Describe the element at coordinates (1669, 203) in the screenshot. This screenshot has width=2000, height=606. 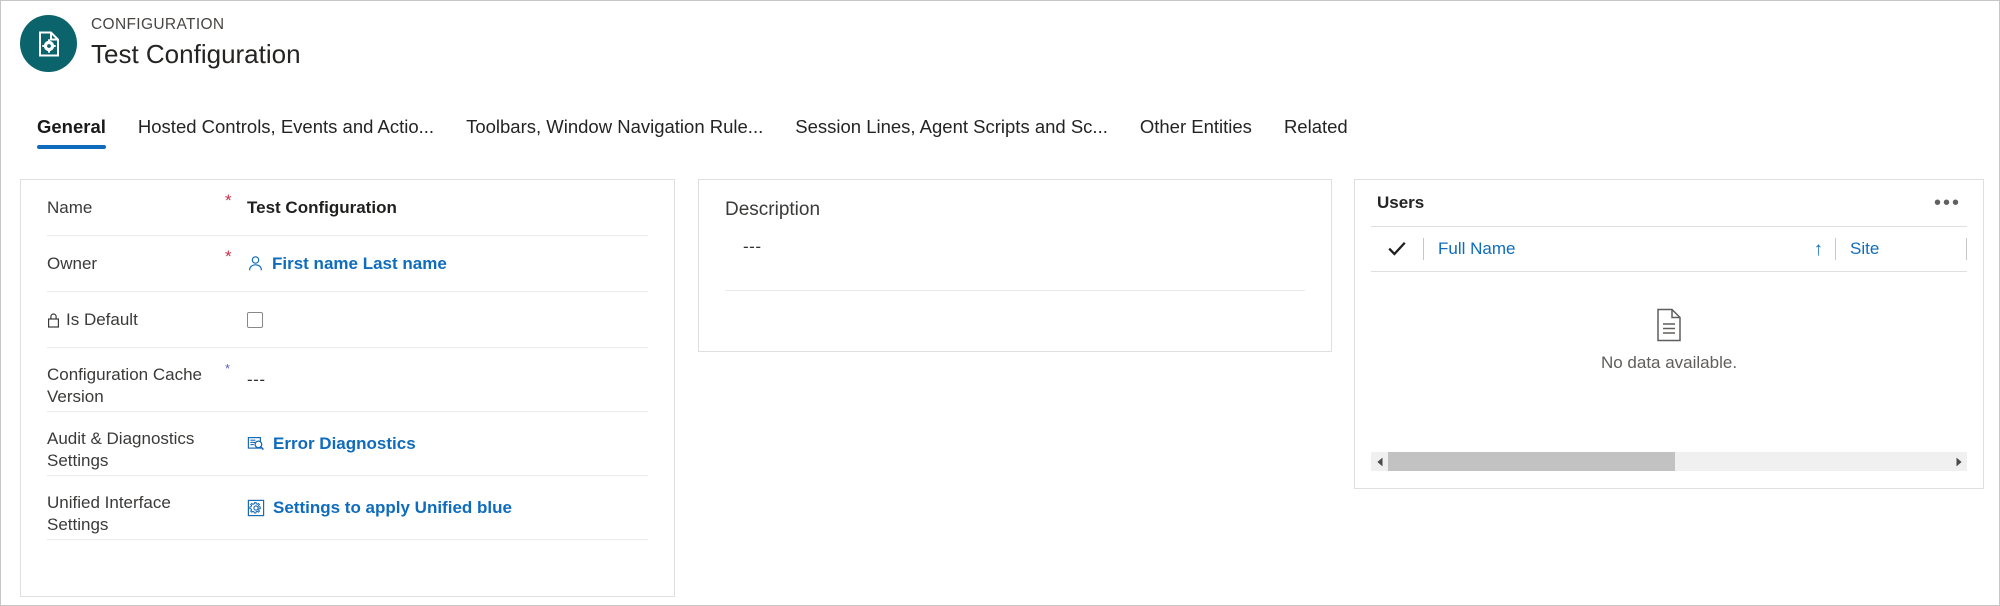
I see `users-grid-header: Users •••` at that location.